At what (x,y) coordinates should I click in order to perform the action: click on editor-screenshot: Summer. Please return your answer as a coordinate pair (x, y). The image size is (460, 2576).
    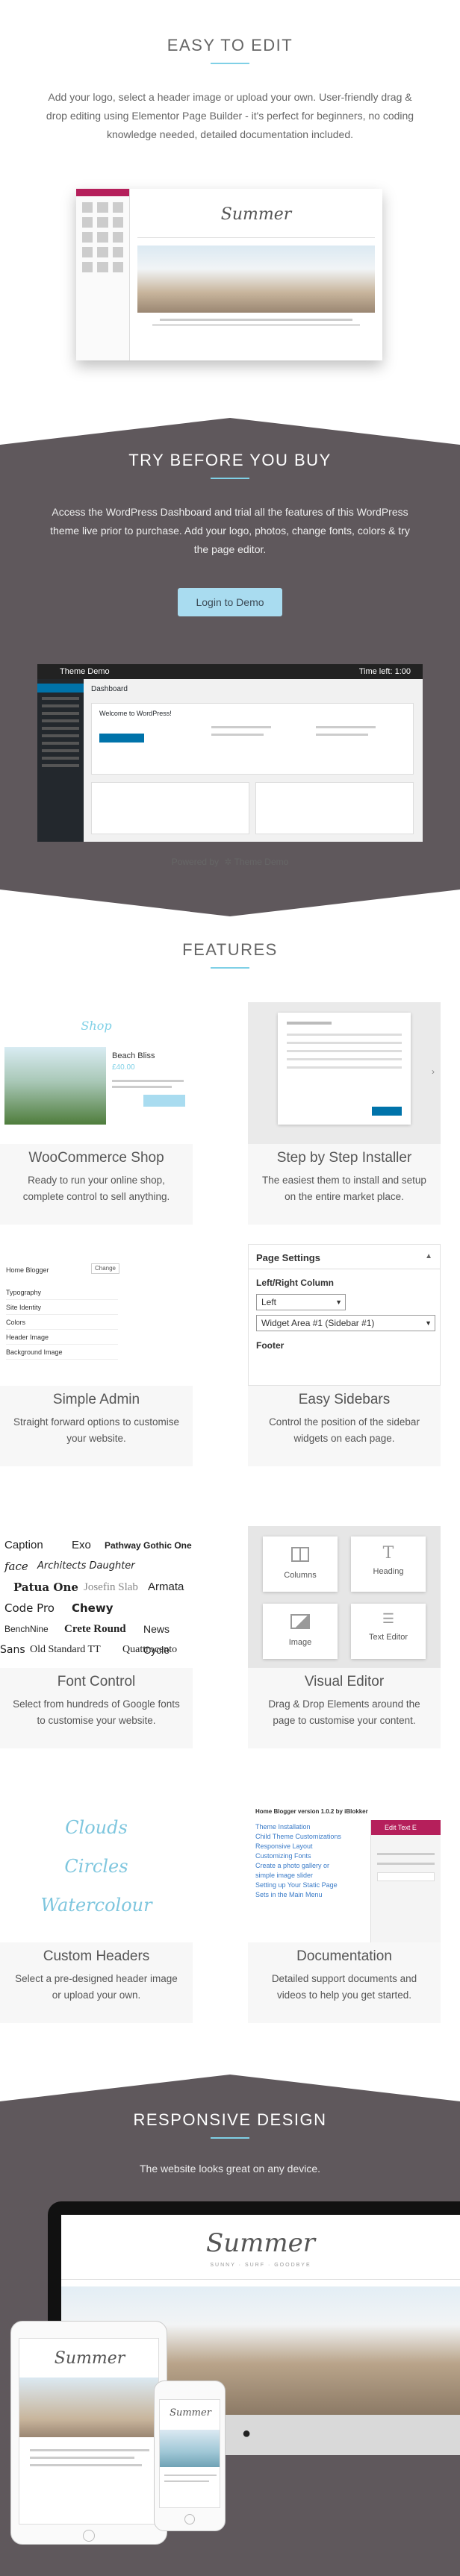
    Looking at the image, I should click on (229, 274).